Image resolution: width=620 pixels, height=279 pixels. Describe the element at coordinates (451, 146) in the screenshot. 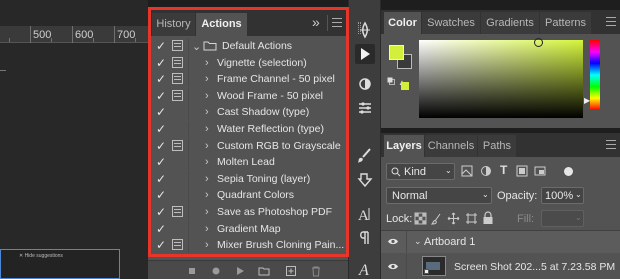

I see `tab-channels: Channels` at that location.